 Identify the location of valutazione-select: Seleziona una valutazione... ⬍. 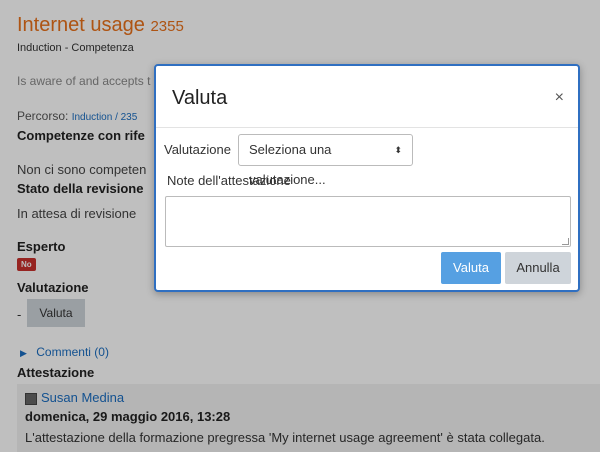
(325, 160).